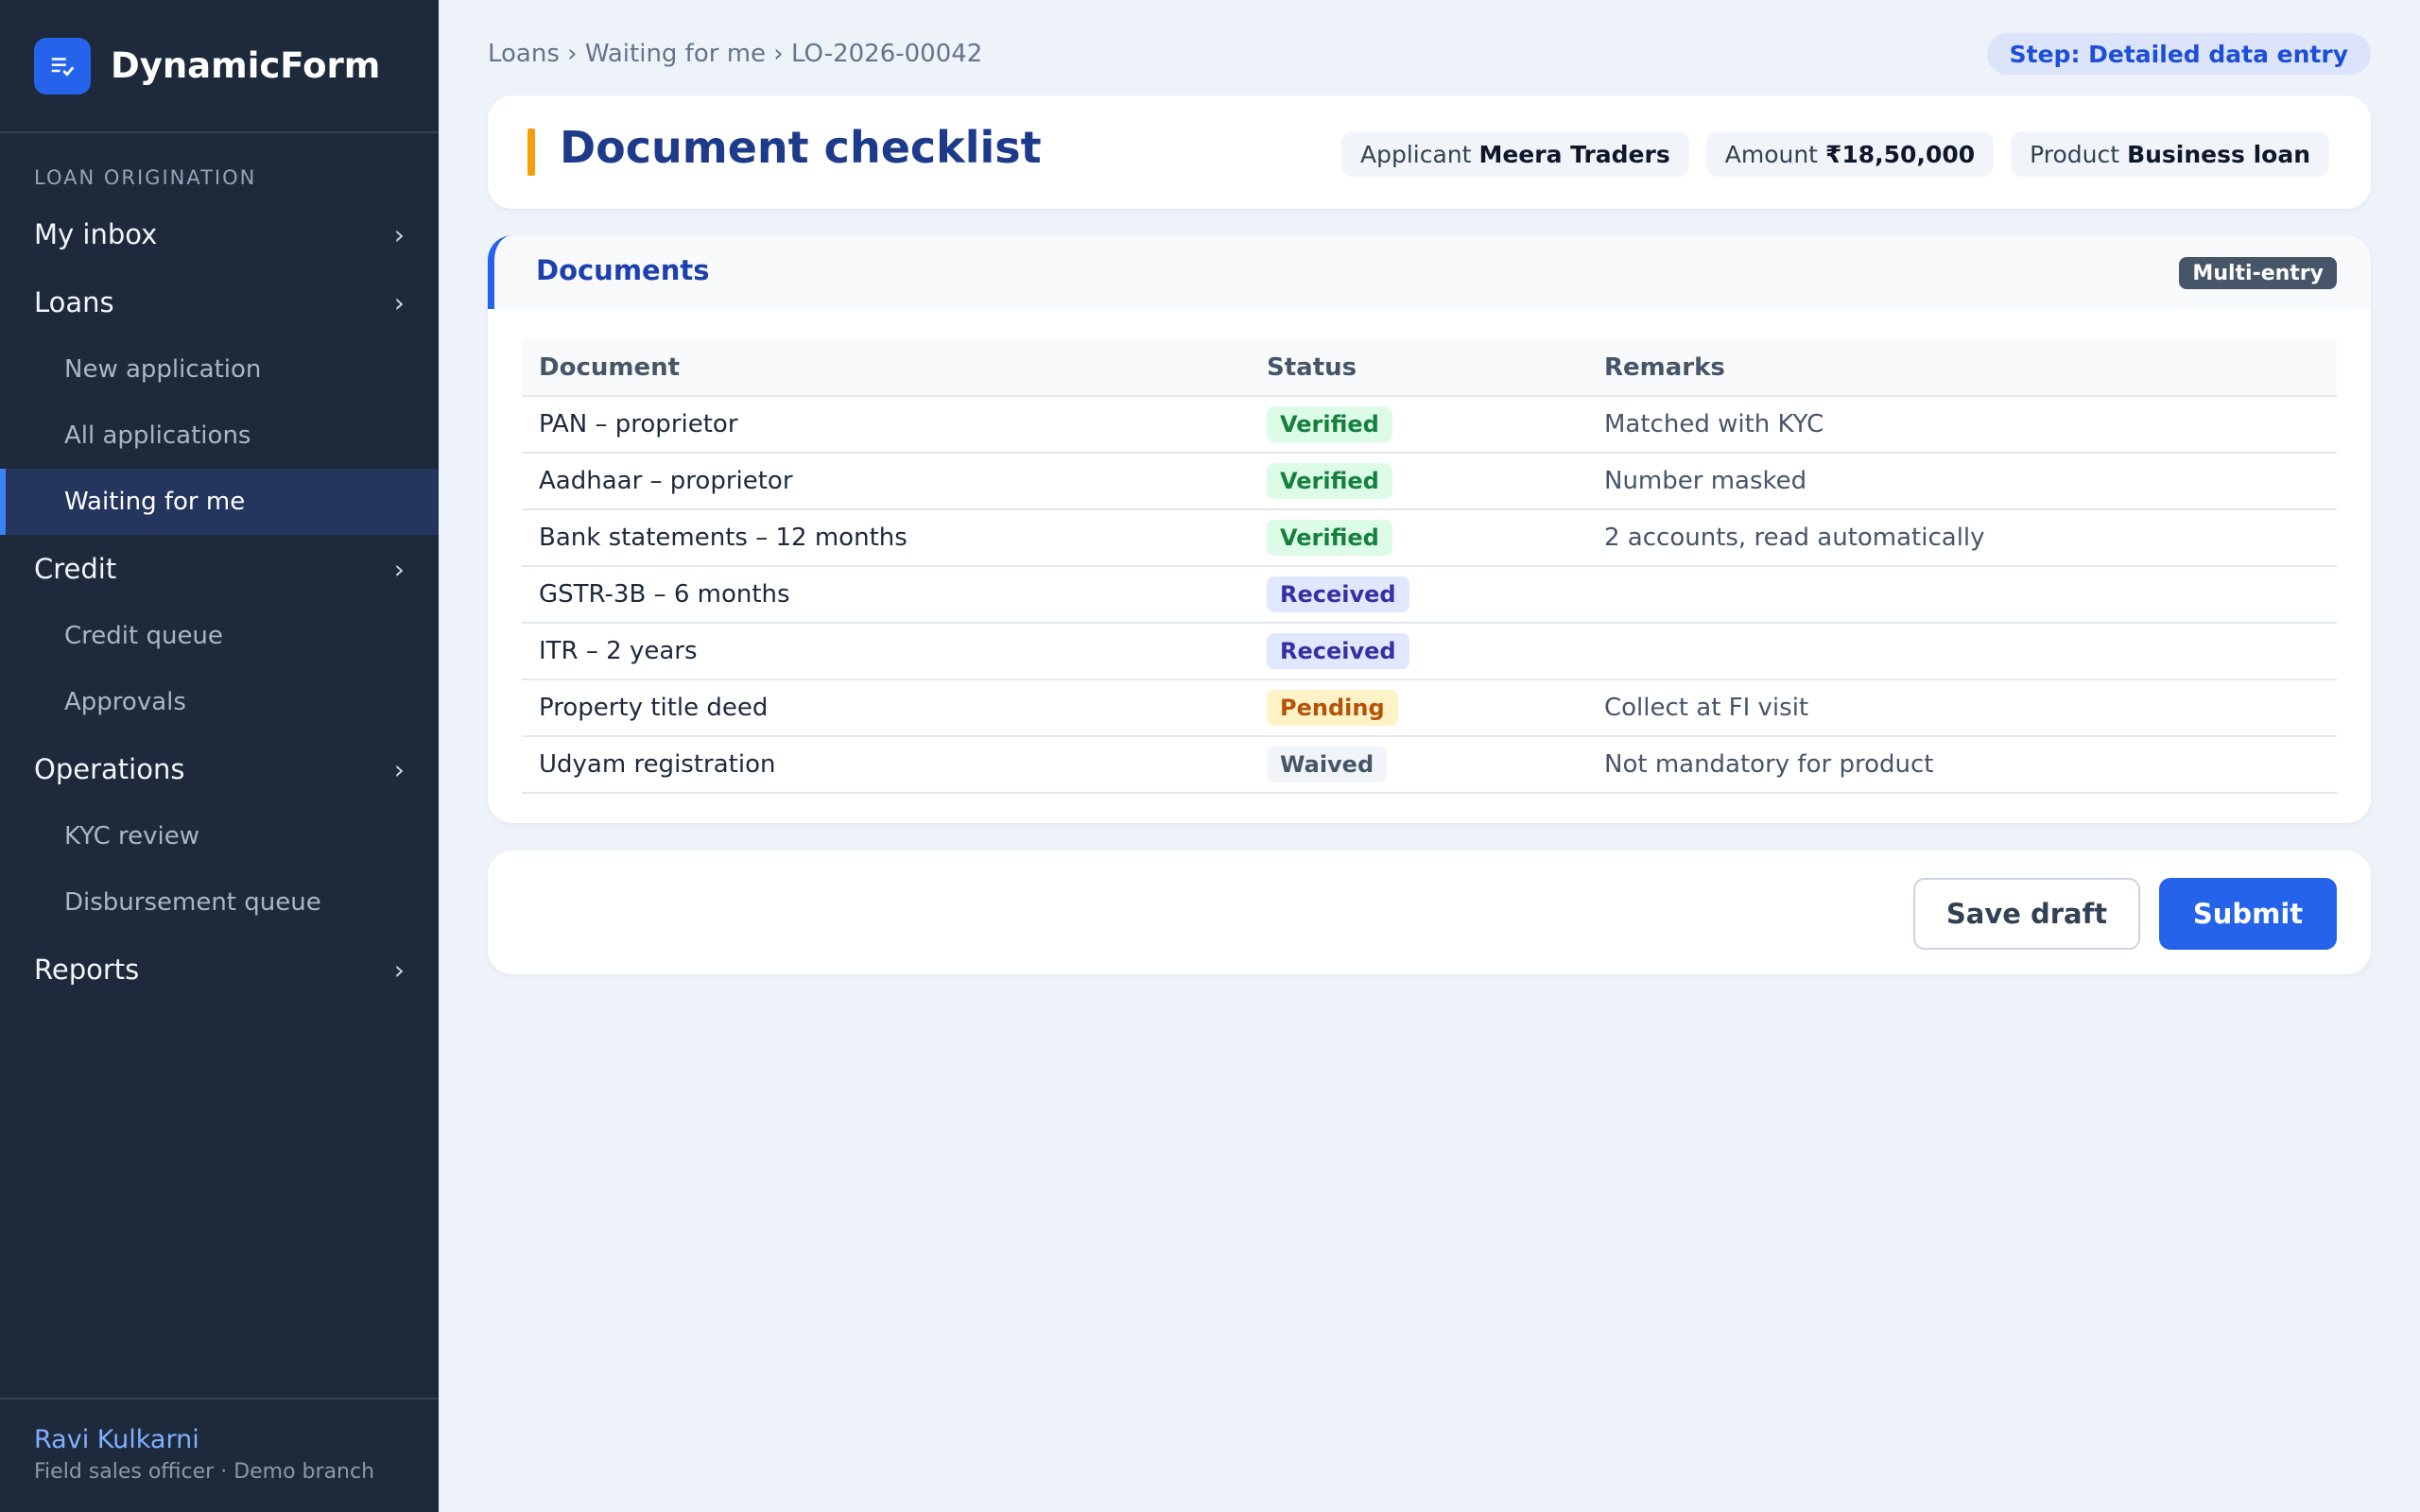  I want to click on user-role: Field sales officer · Demo branch, so click(204, 1472).